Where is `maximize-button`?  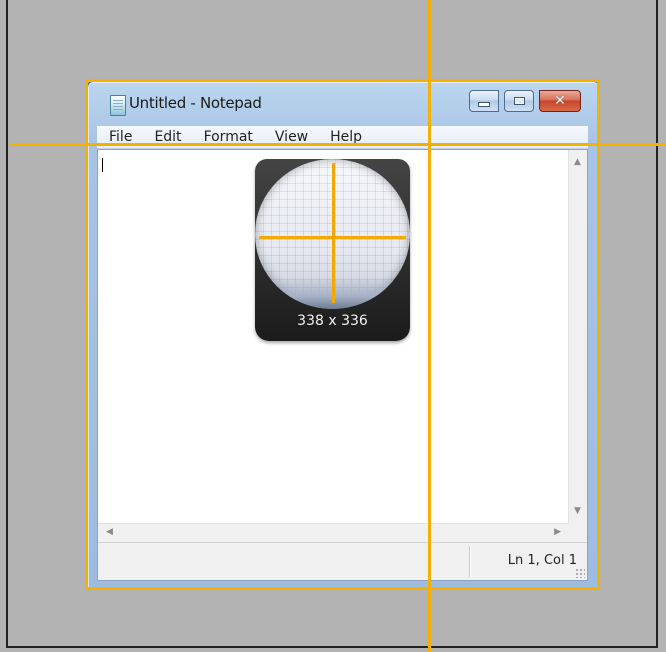 maximize-button is located at coordinates (519, 101).